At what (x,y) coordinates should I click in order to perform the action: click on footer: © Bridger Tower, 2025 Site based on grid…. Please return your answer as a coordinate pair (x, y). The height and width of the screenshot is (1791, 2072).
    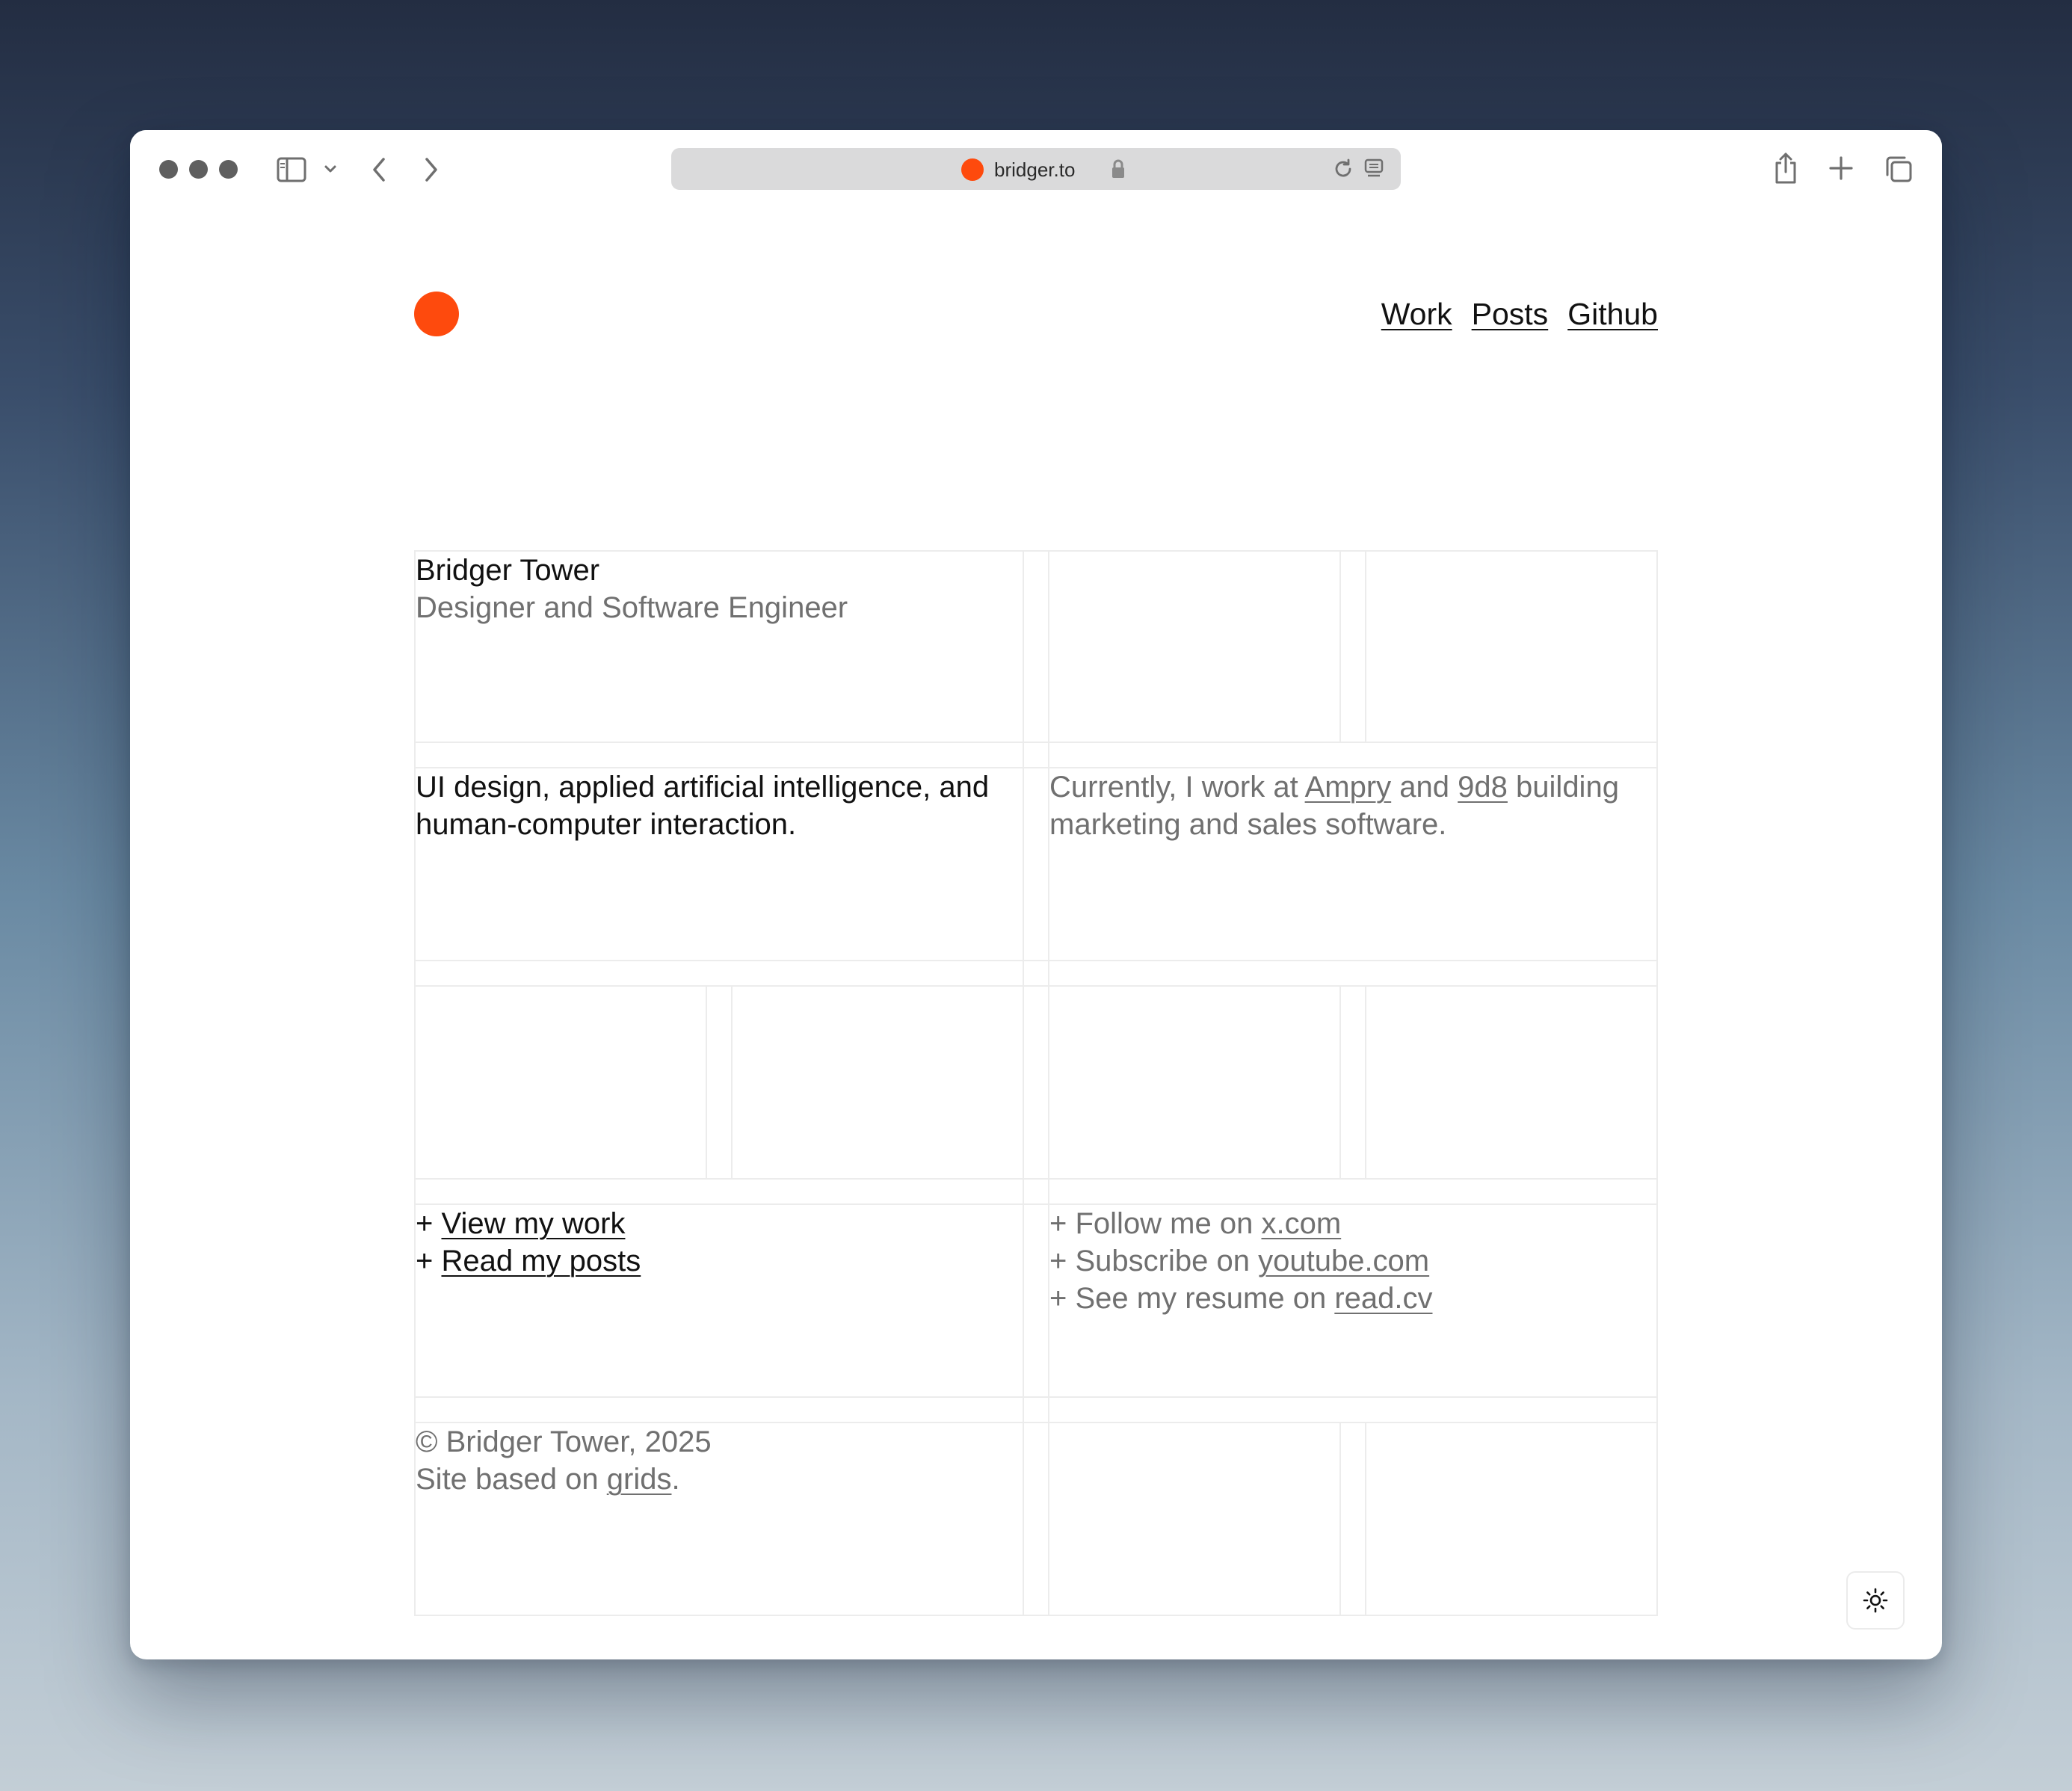
    Looking at the image, I should click on (715, 1460).